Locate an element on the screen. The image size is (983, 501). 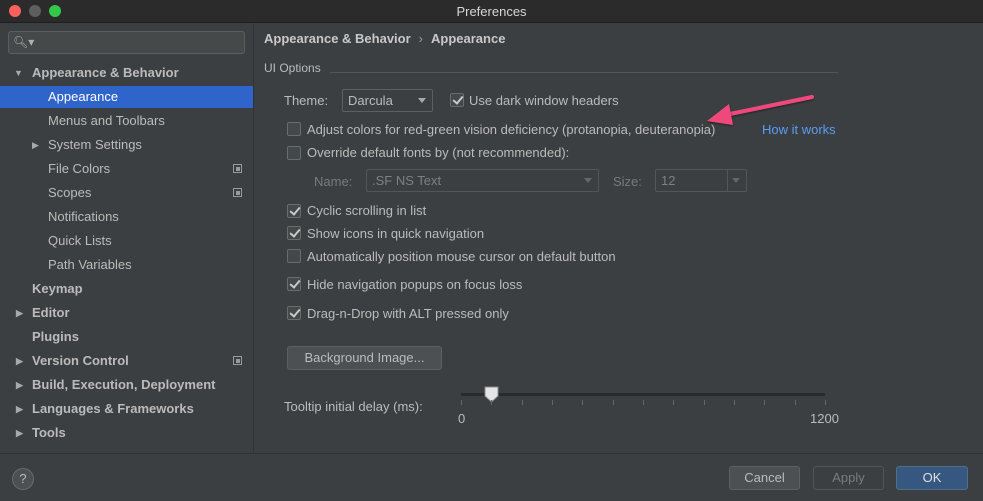
sidebar-item-path-variables: Path Variables is located at coordinates (126, 265).